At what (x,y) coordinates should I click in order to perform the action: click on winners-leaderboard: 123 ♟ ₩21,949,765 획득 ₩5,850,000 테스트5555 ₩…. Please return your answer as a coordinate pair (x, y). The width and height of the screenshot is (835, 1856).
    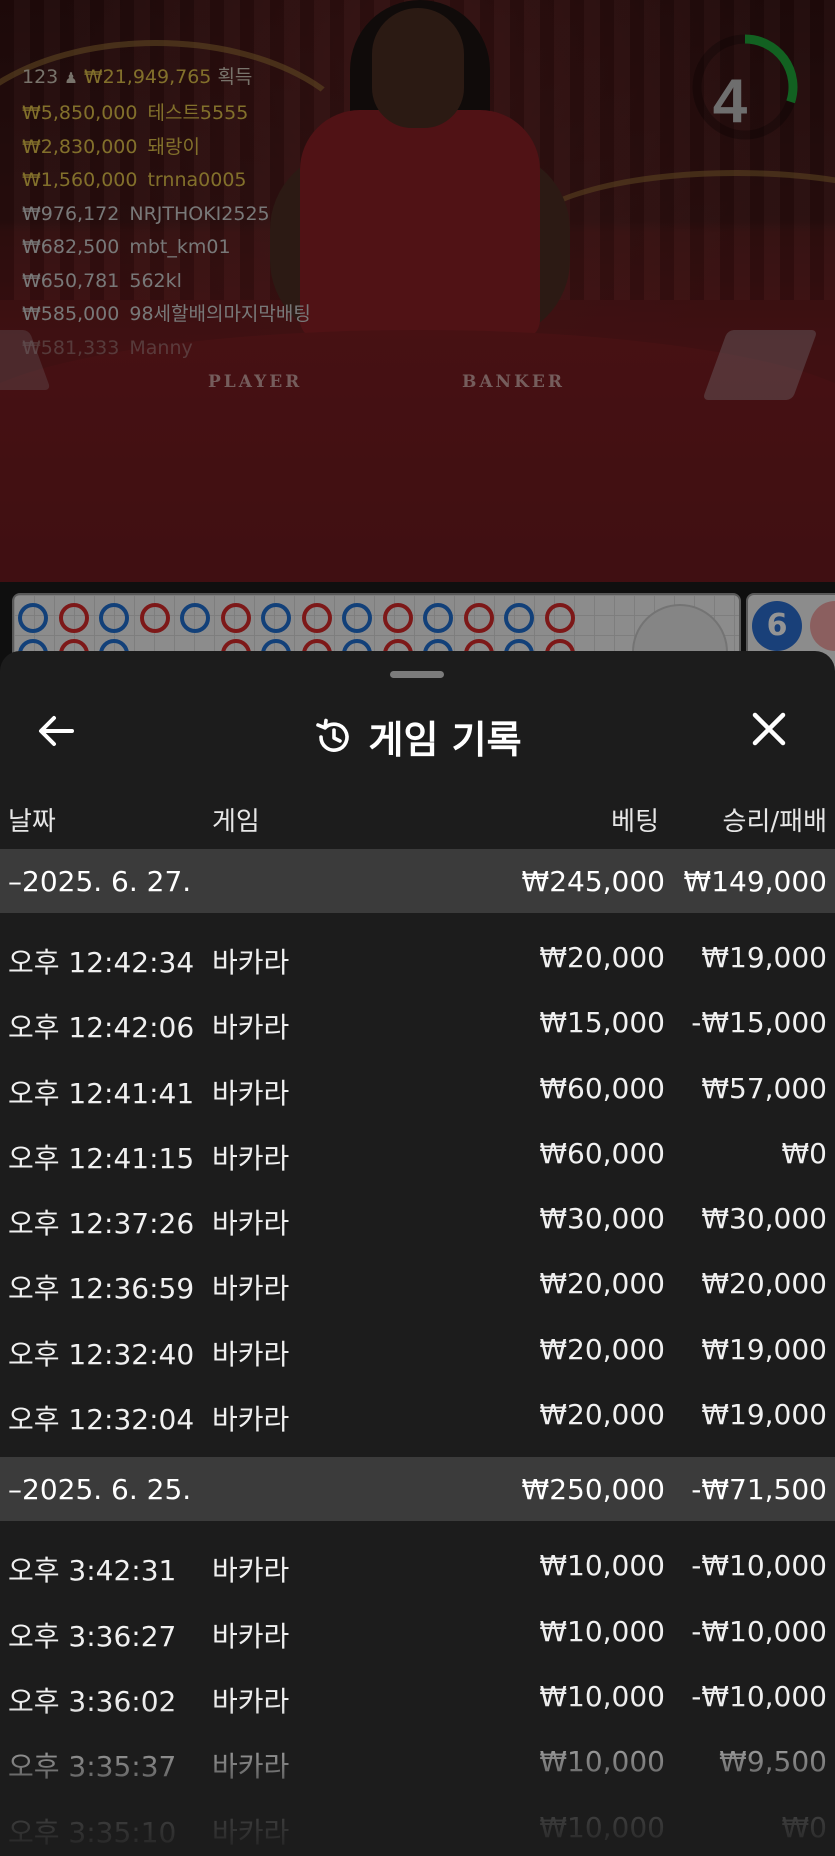
    Looking at the image, I should click on (166, 213).